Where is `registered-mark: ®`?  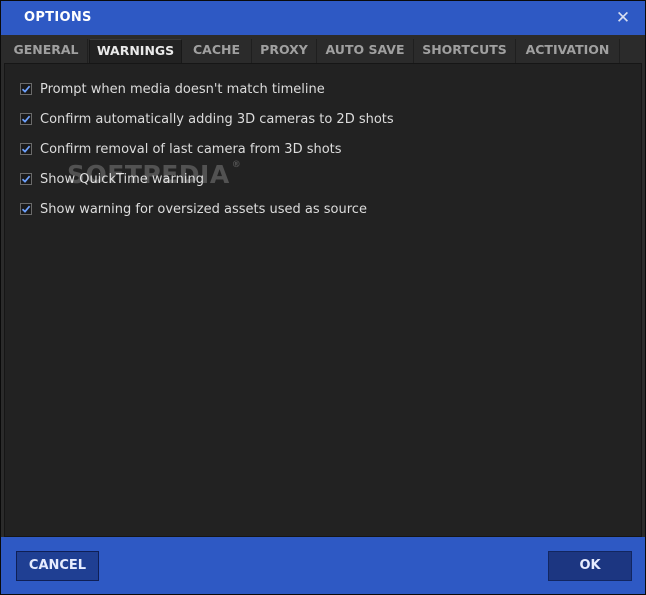
registered-mark: ® is located at coordinates (236, 165).